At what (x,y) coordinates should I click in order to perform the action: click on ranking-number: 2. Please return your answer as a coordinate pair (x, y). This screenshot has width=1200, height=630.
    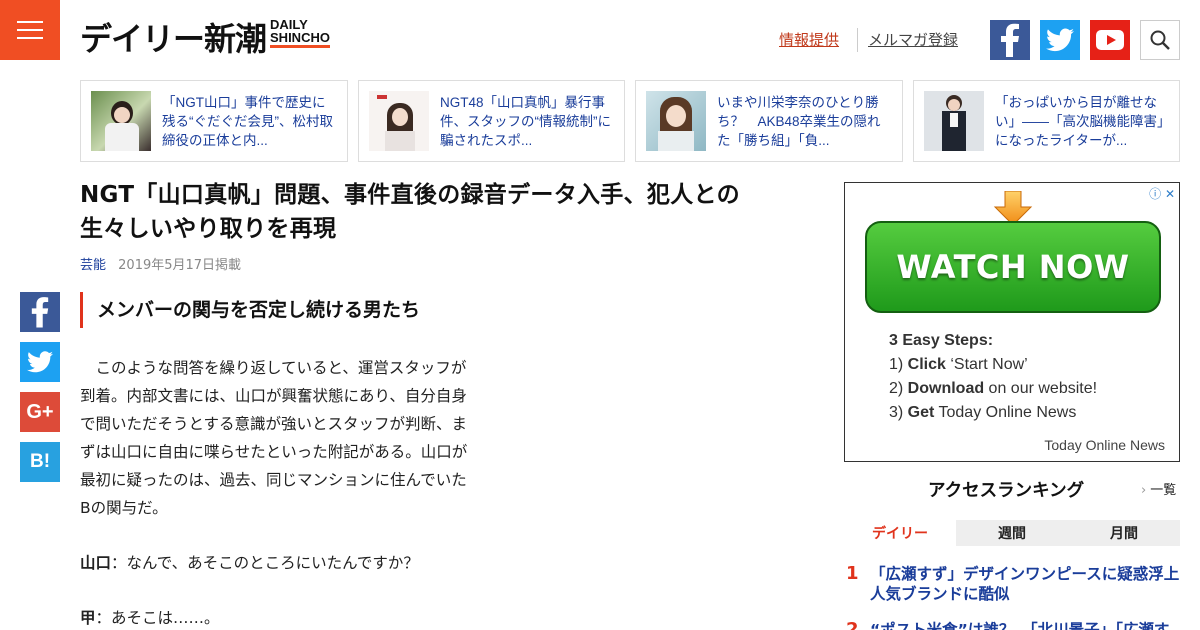
    Looking at the image, I should click on (852, 624).